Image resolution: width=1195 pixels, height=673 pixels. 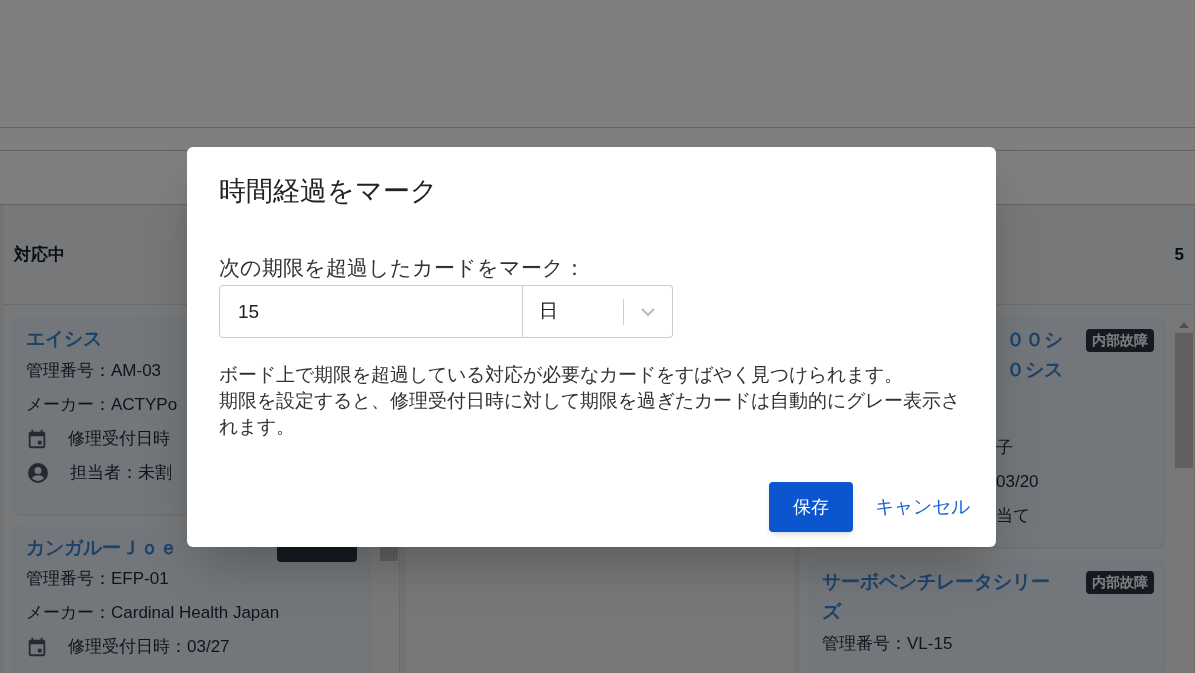 What do you see at coordinates (561, 375) in the screenshot?
I see `description-text: ボード上で期限を超過している対応が必要なカードをすばやく見つけられます。` at bounding box center [561, 375].